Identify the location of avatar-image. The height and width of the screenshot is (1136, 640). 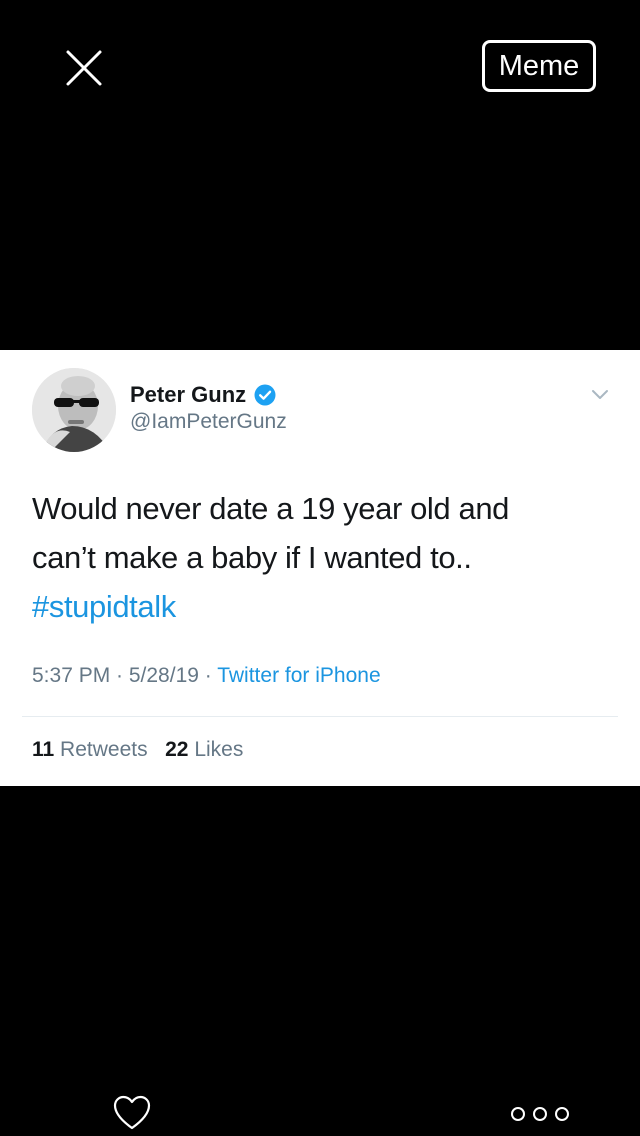
(74, 410).